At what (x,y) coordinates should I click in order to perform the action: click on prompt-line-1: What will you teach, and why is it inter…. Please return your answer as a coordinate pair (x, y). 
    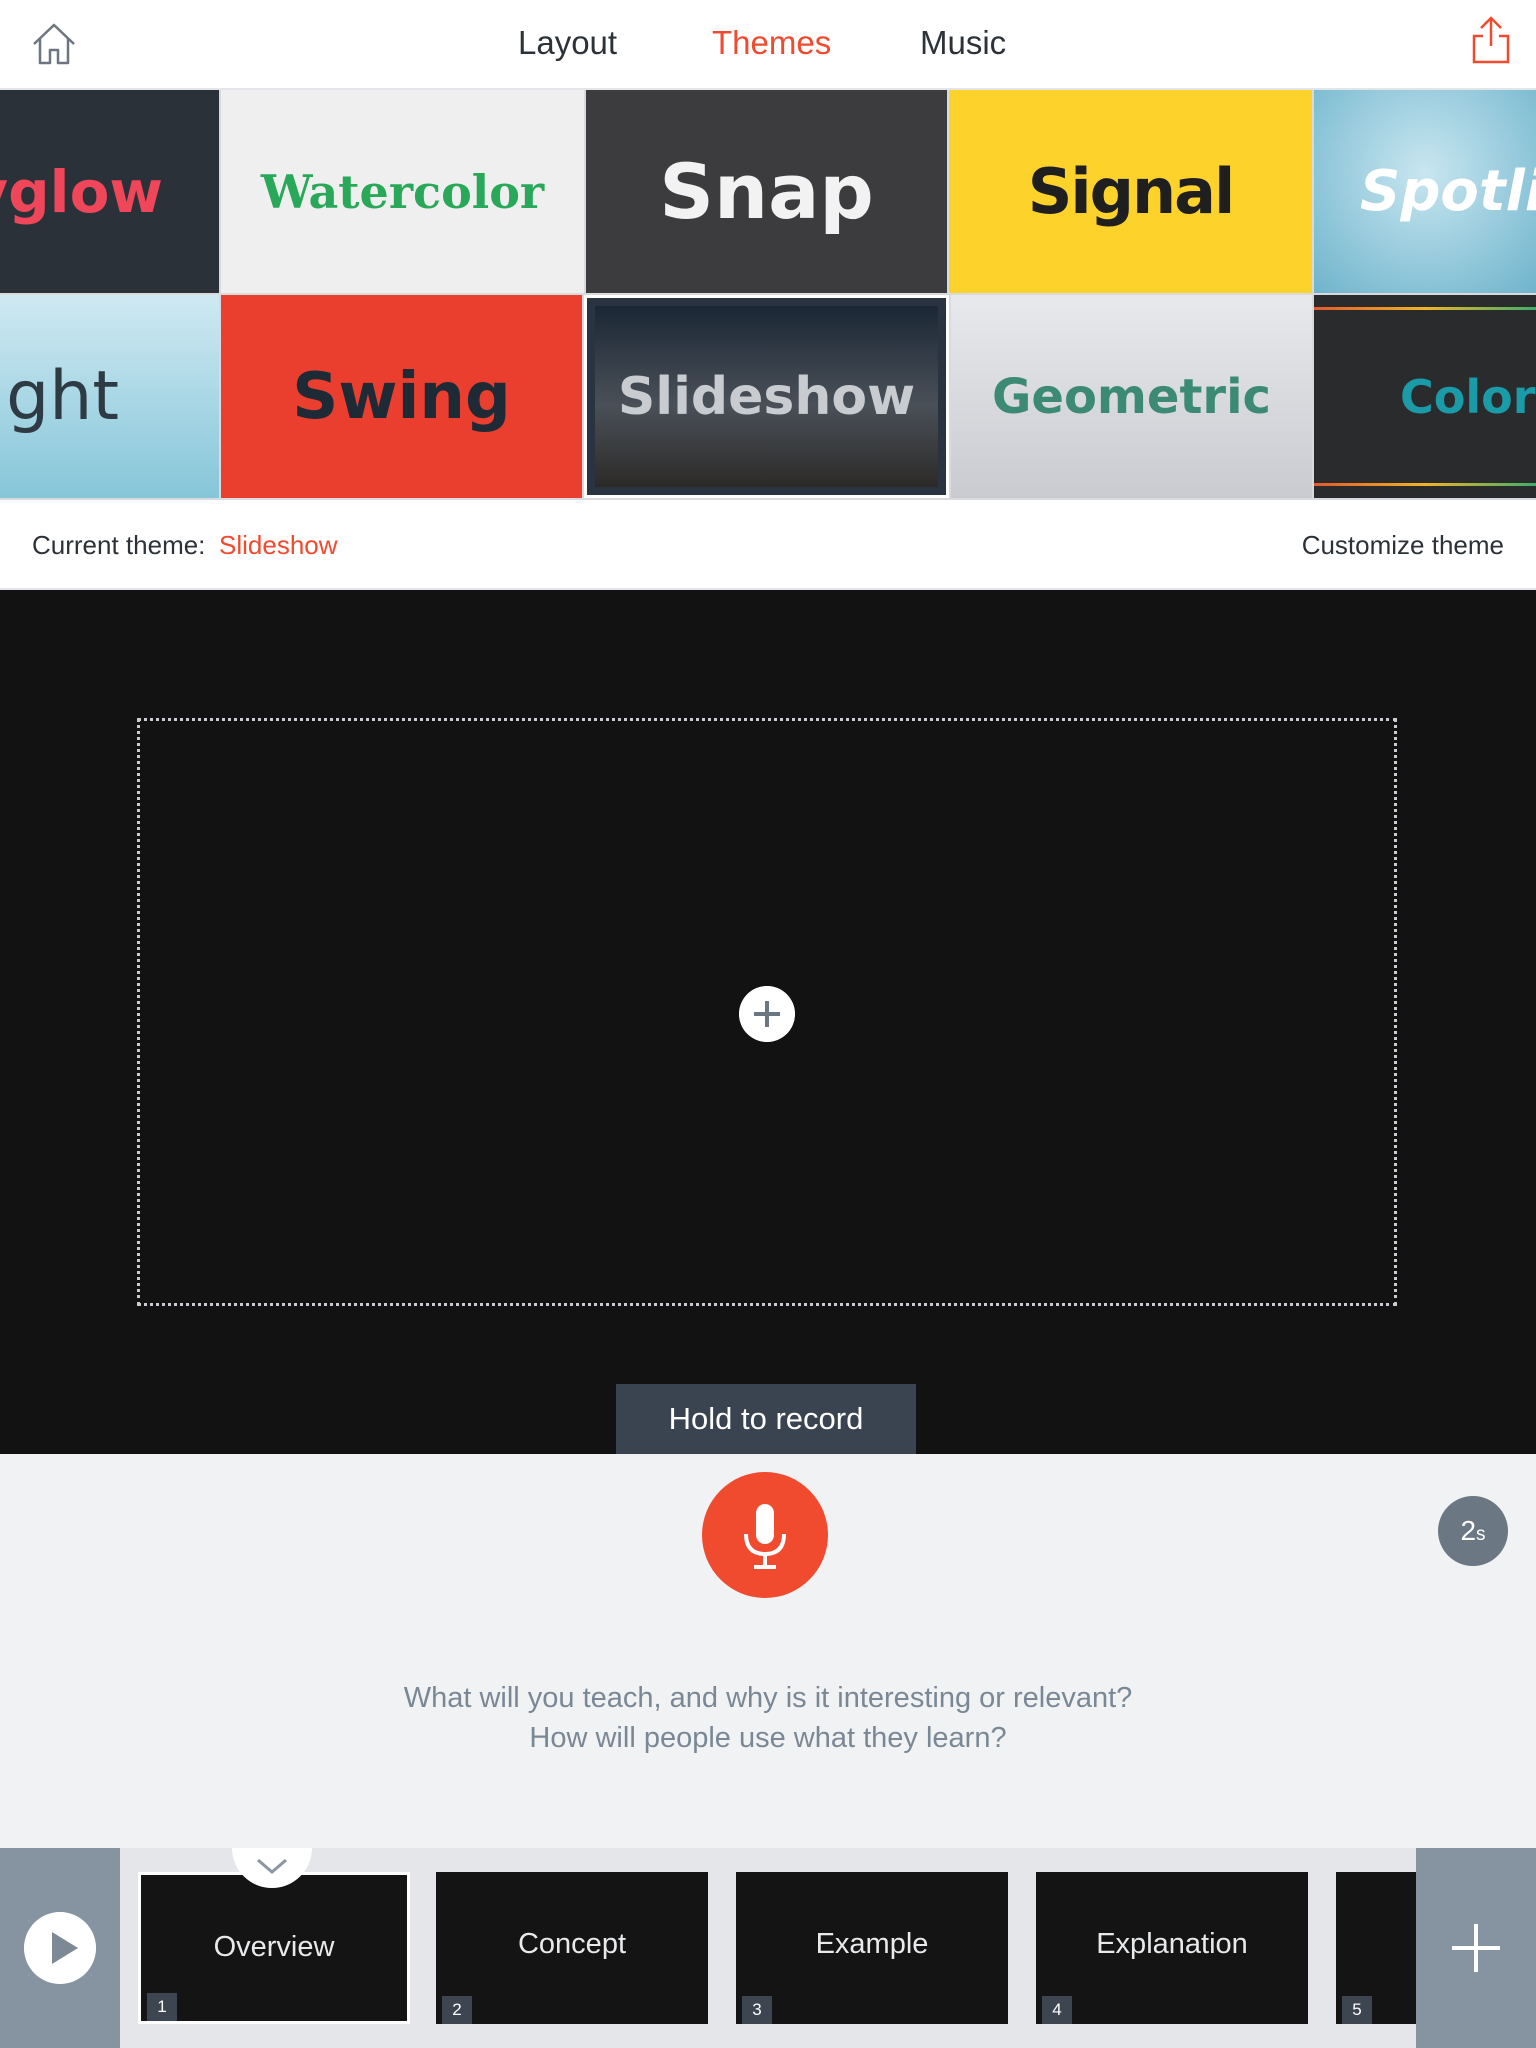
    Looking at the image, I should click on (768, 1698).